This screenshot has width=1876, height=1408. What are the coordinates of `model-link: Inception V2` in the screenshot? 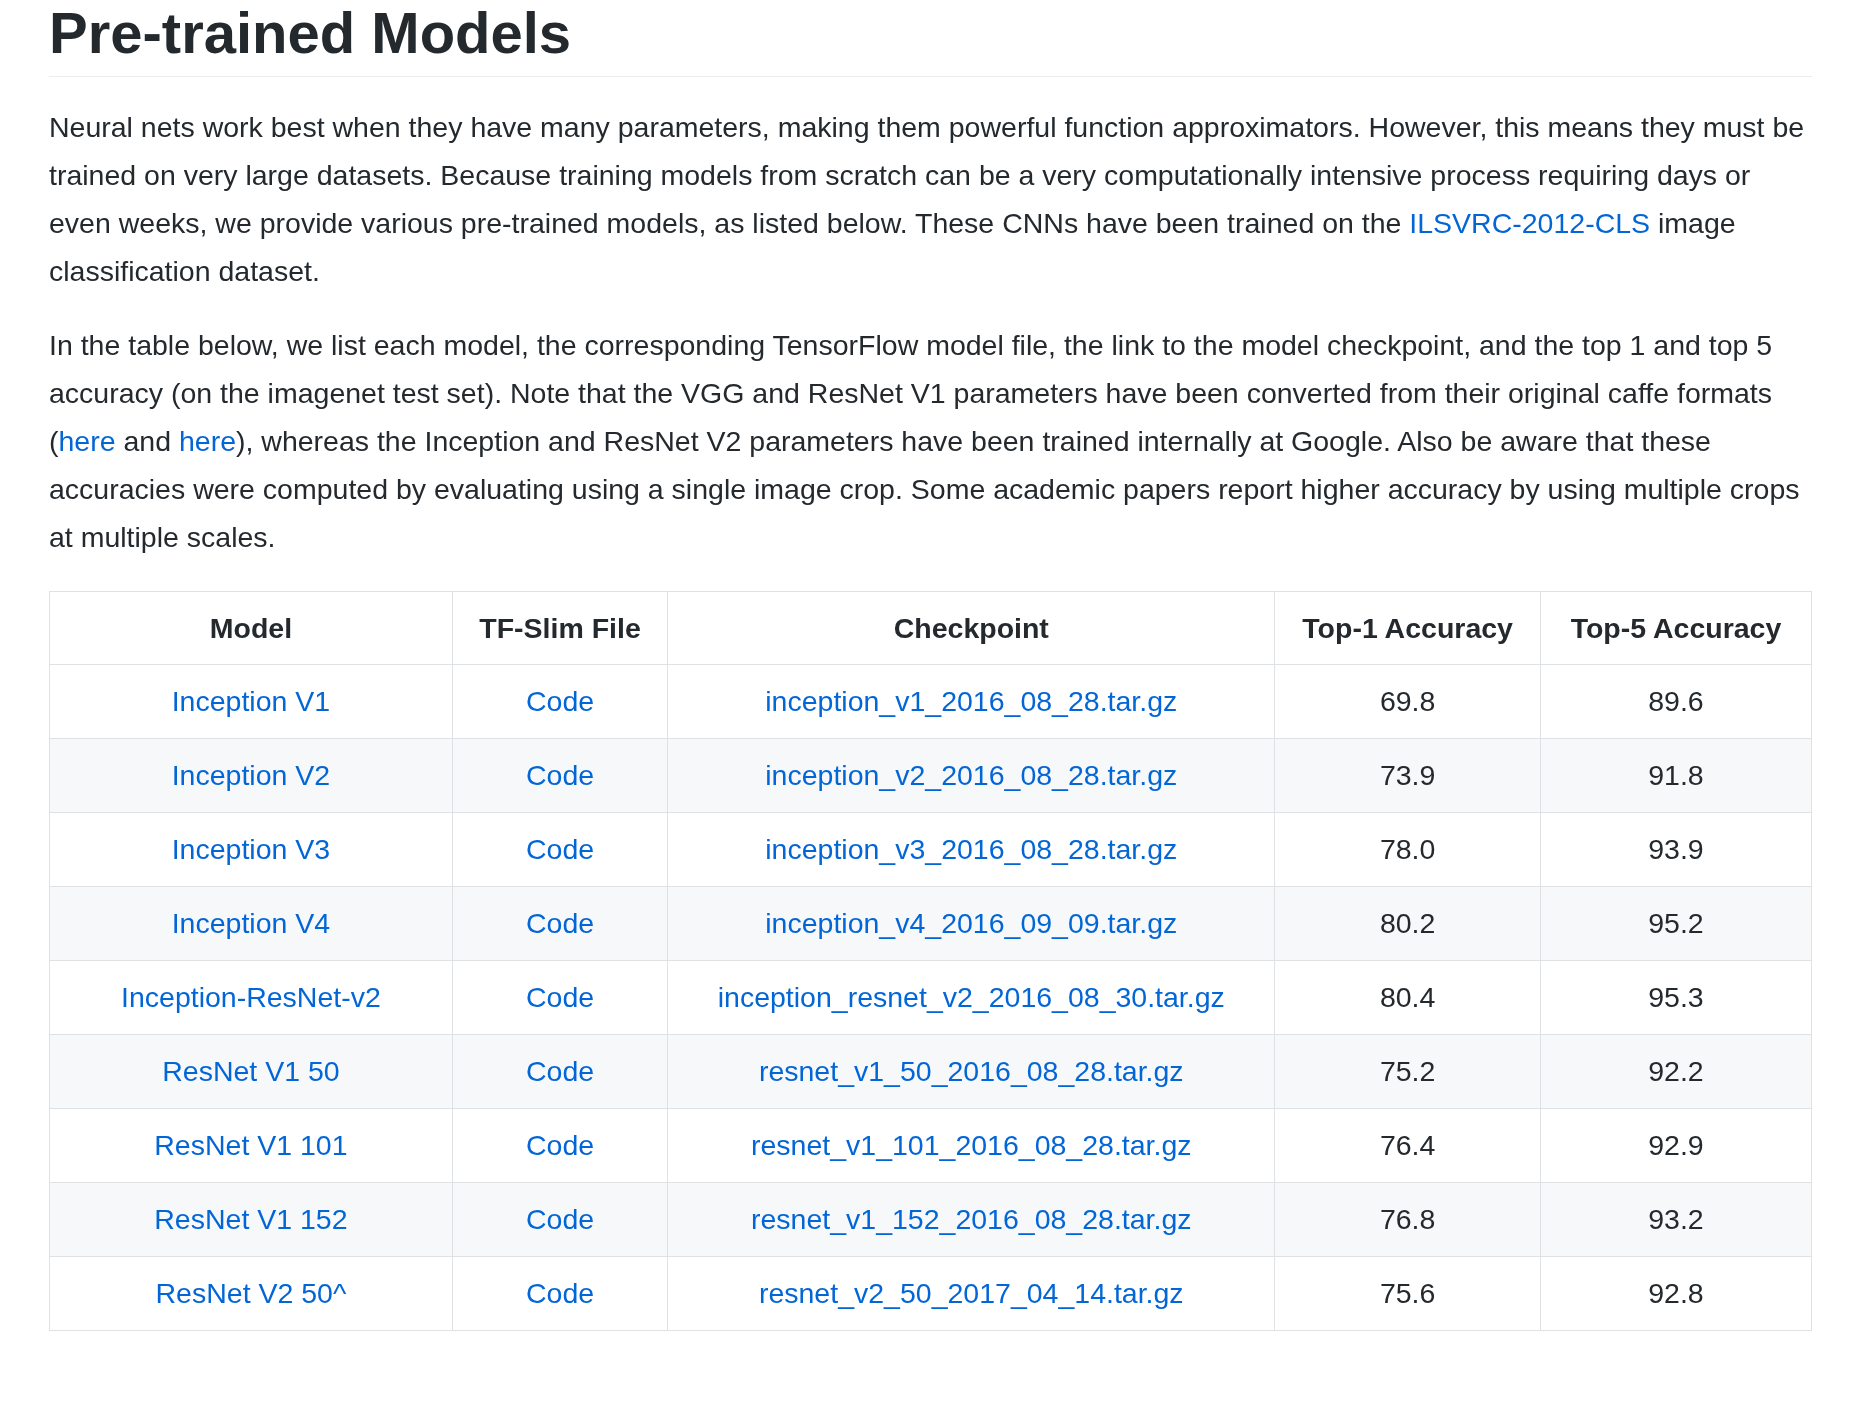 It's located at (251, 775).